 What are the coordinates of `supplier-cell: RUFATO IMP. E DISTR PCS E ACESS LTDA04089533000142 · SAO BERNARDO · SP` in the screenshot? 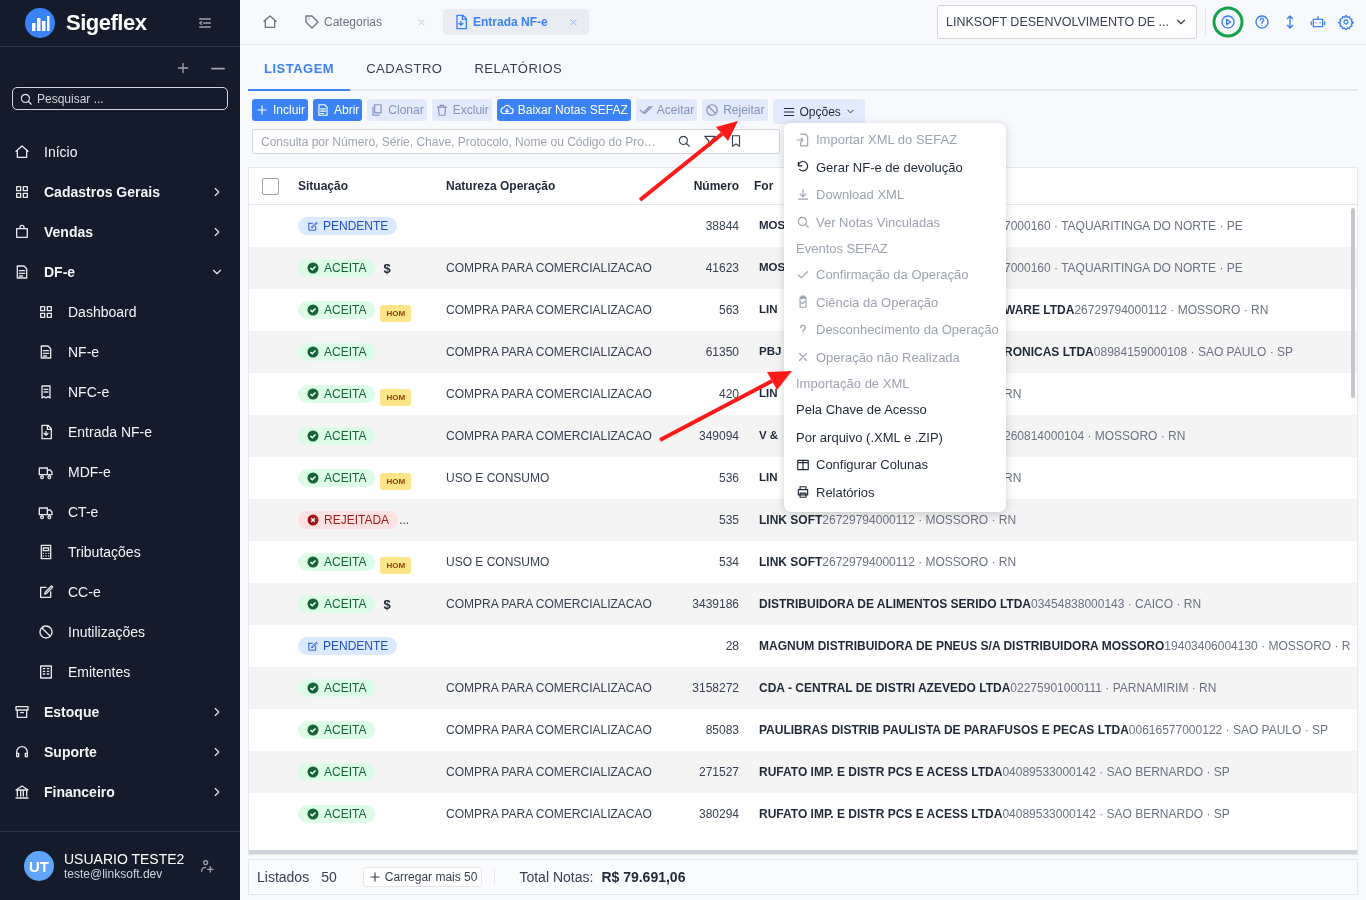 It's located at (994, 772).